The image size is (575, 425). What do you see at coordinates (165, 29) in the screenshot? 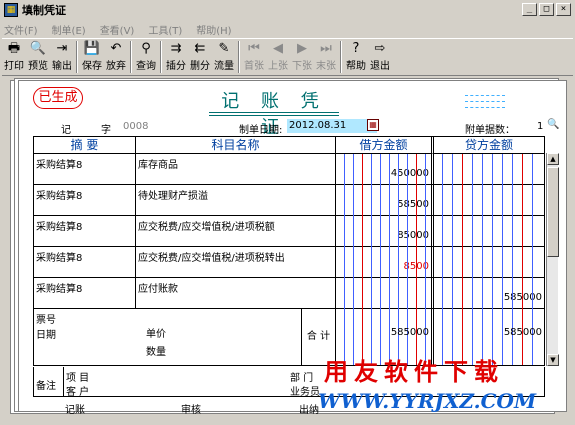
I see `menu-tools: 工具(T)` at bounding box center [165, 29].